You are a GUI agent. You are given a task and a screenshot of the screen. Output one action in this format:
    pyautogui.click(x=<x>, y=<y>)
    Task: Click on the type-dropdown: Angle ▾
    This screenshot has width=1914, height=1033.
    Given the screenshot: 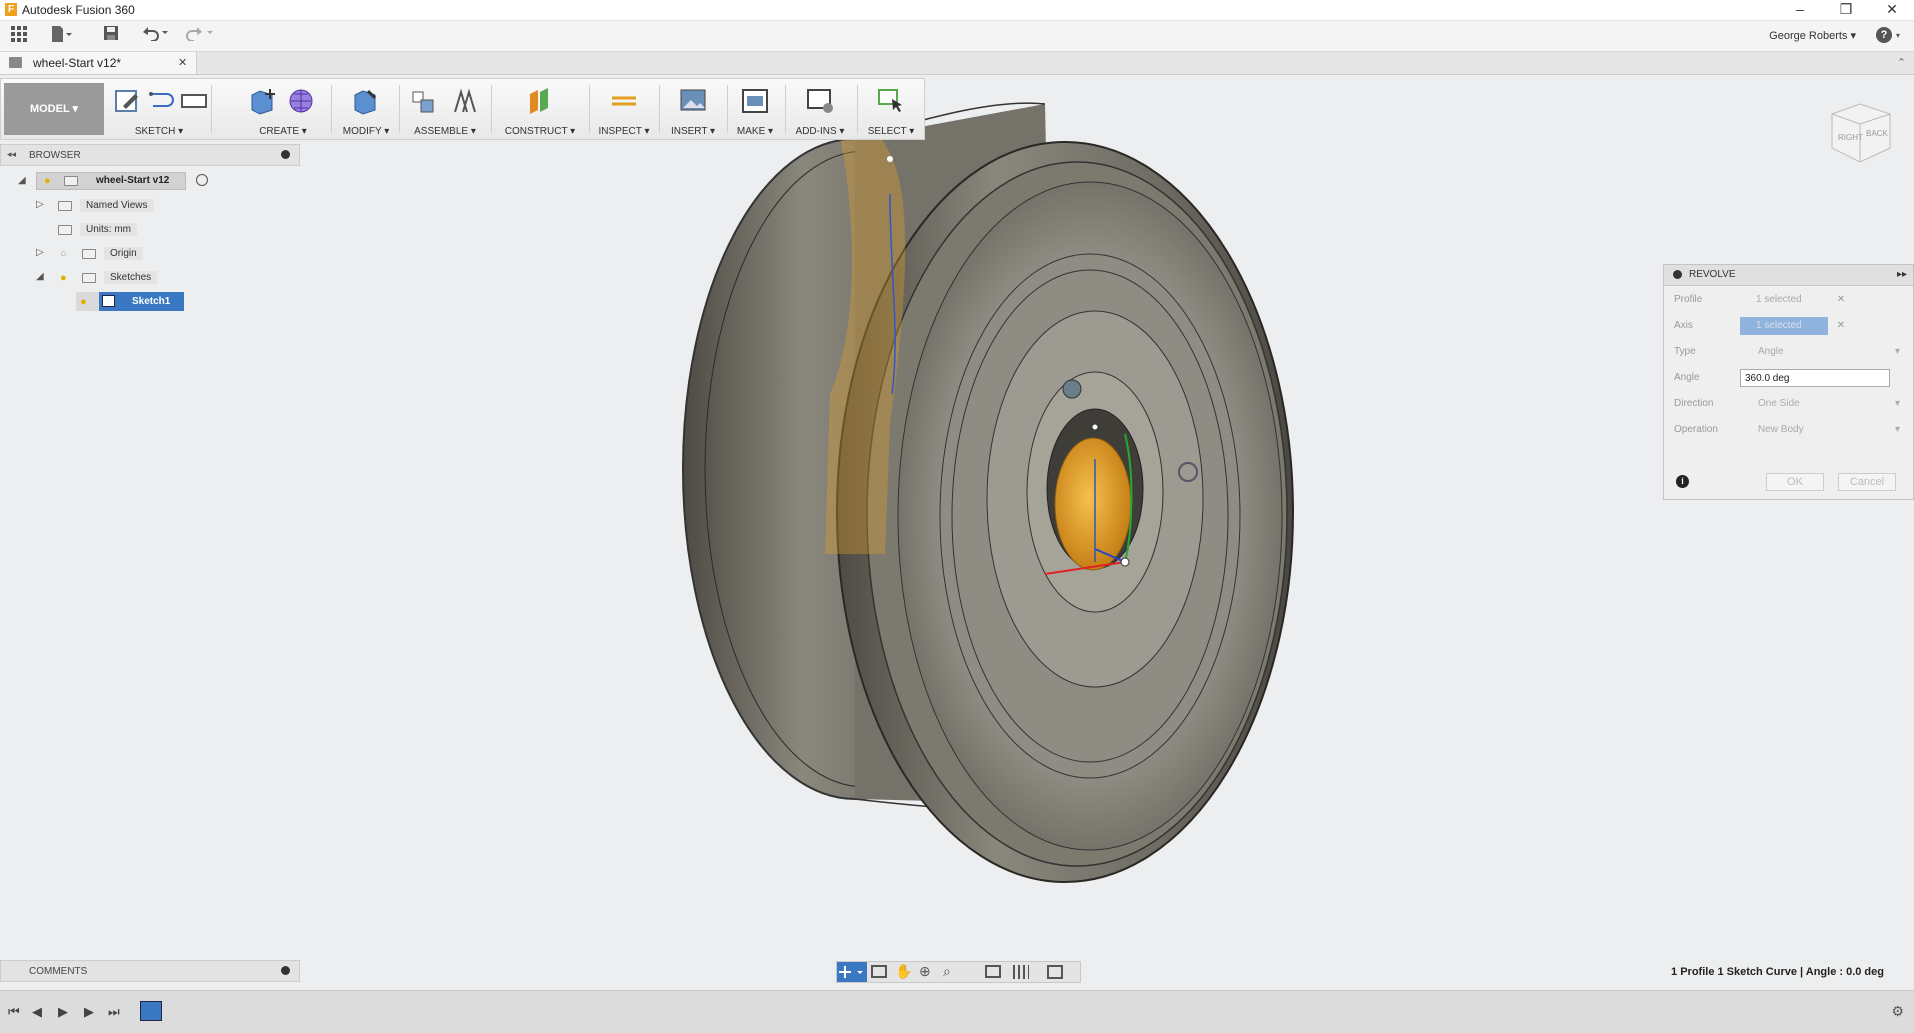 What is the action you would take?
    pyautogui.click(x=1820, y=352)
    